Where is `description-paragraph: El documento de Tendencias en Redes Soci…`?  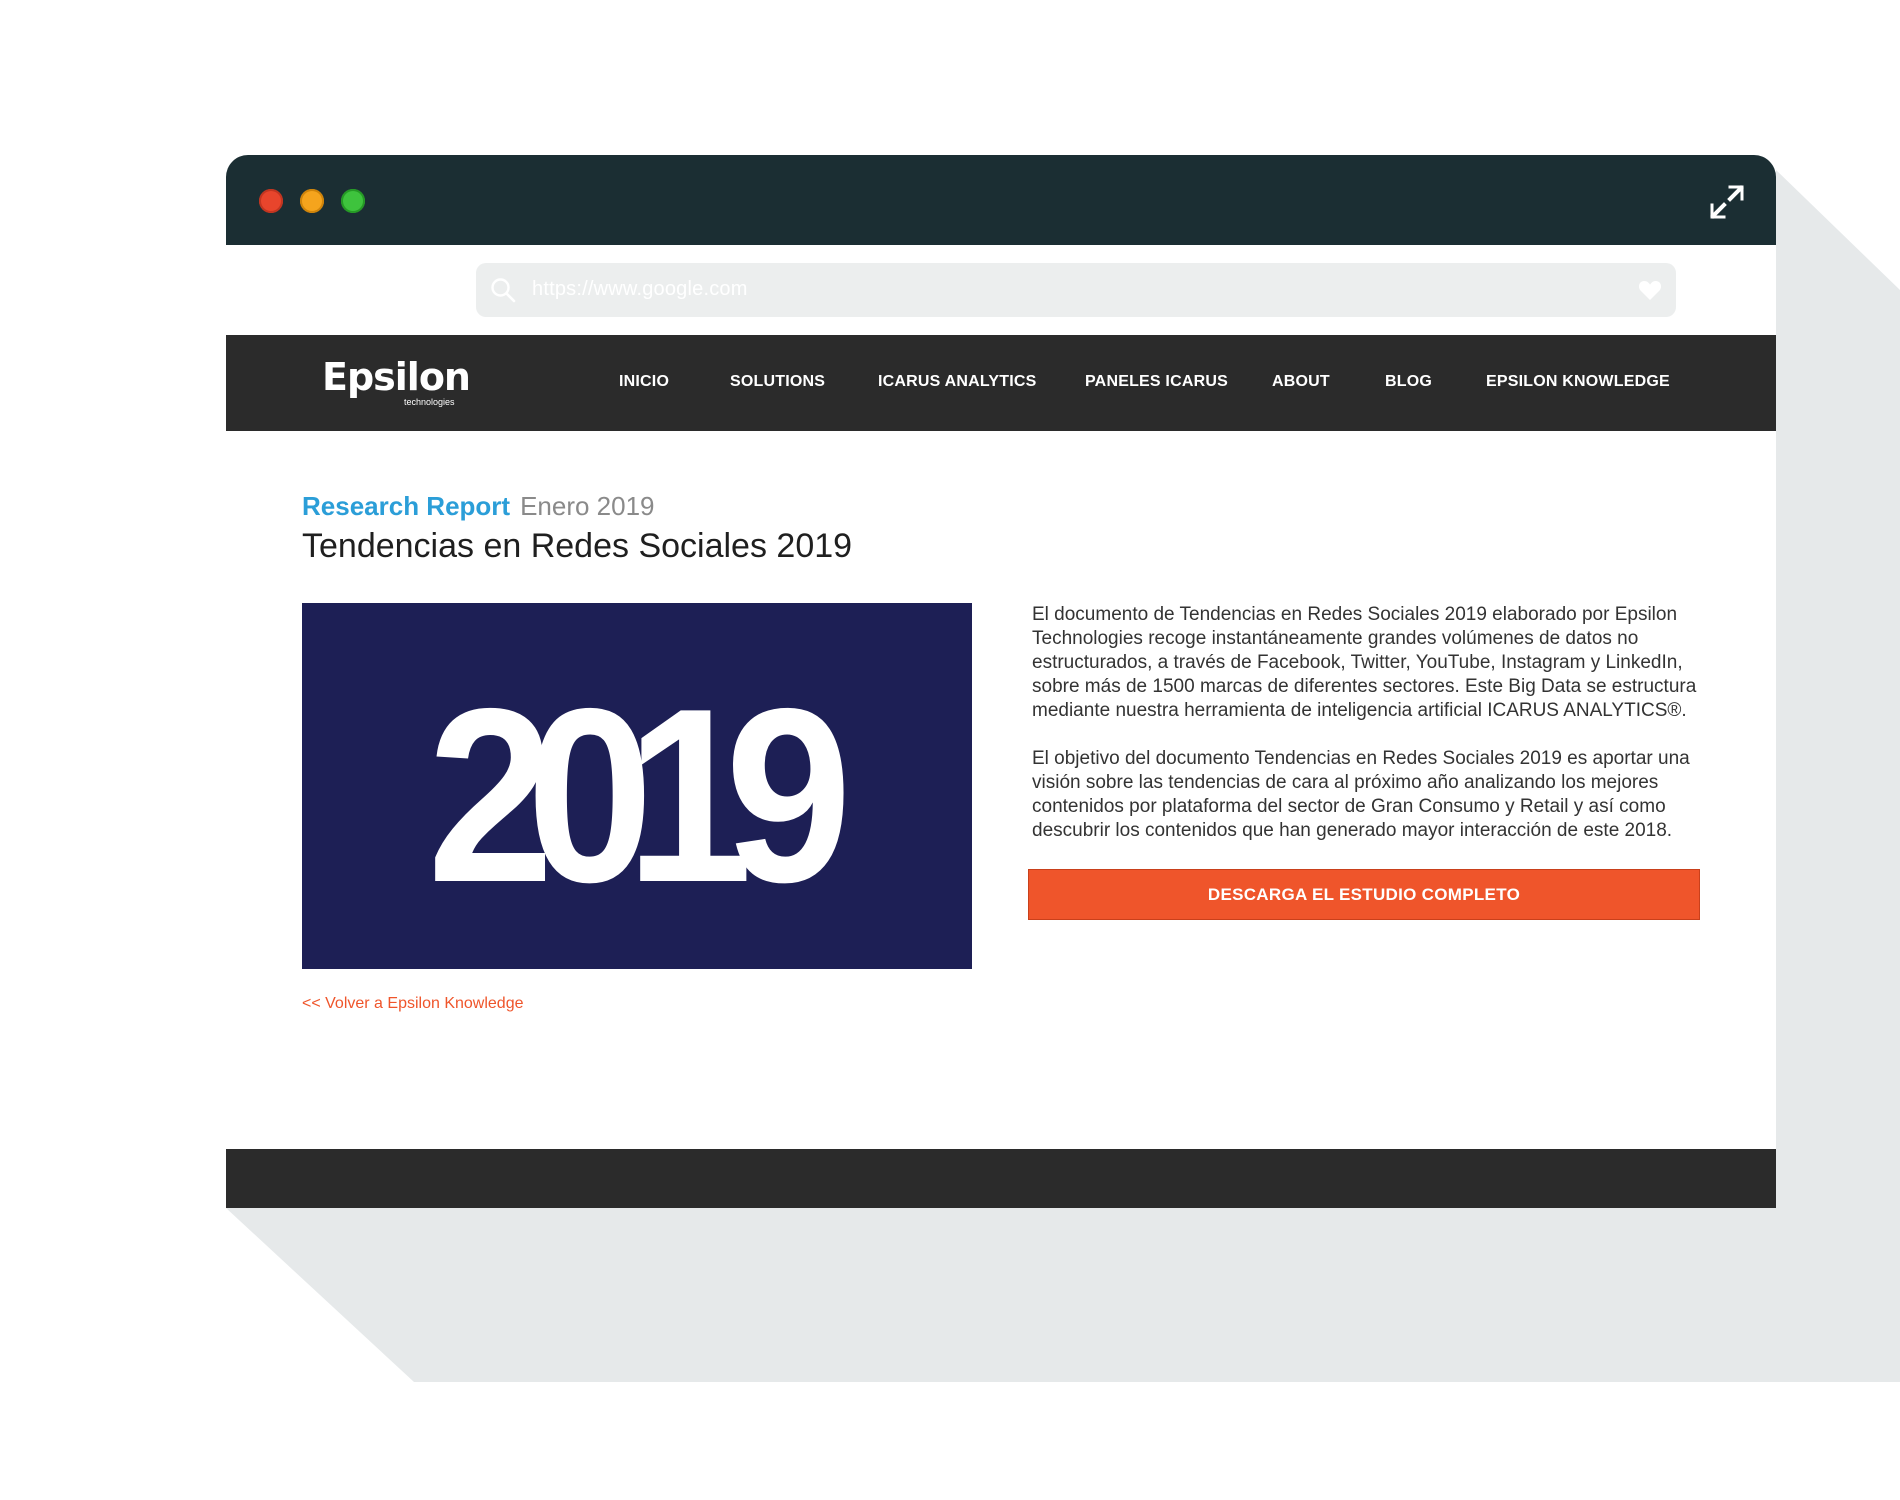 description-paragraph: El documento de Tendencias en Redes Soci… is located at coordinates (1364, 662).